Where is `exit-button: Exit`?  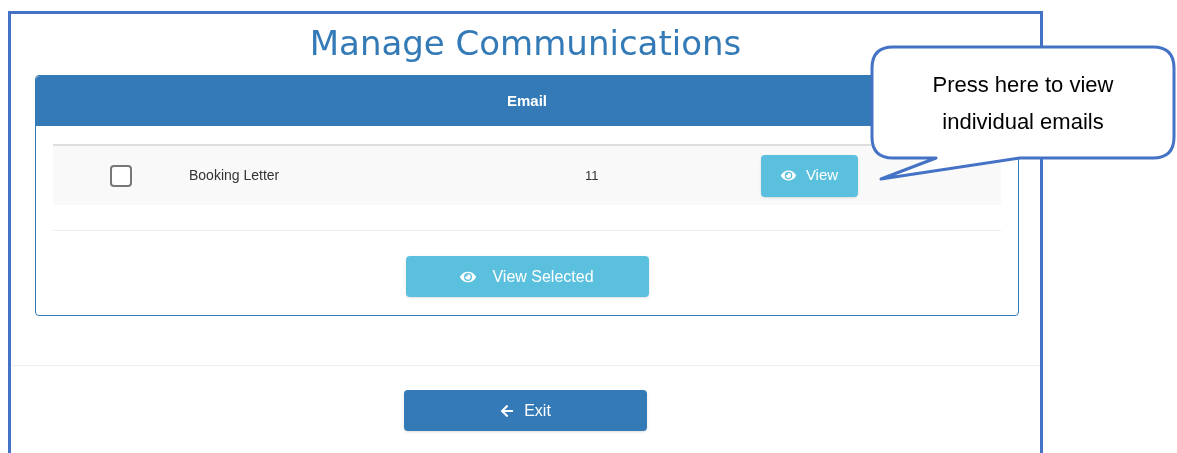 exit-button: Exit is located at coordinates (525, 410).